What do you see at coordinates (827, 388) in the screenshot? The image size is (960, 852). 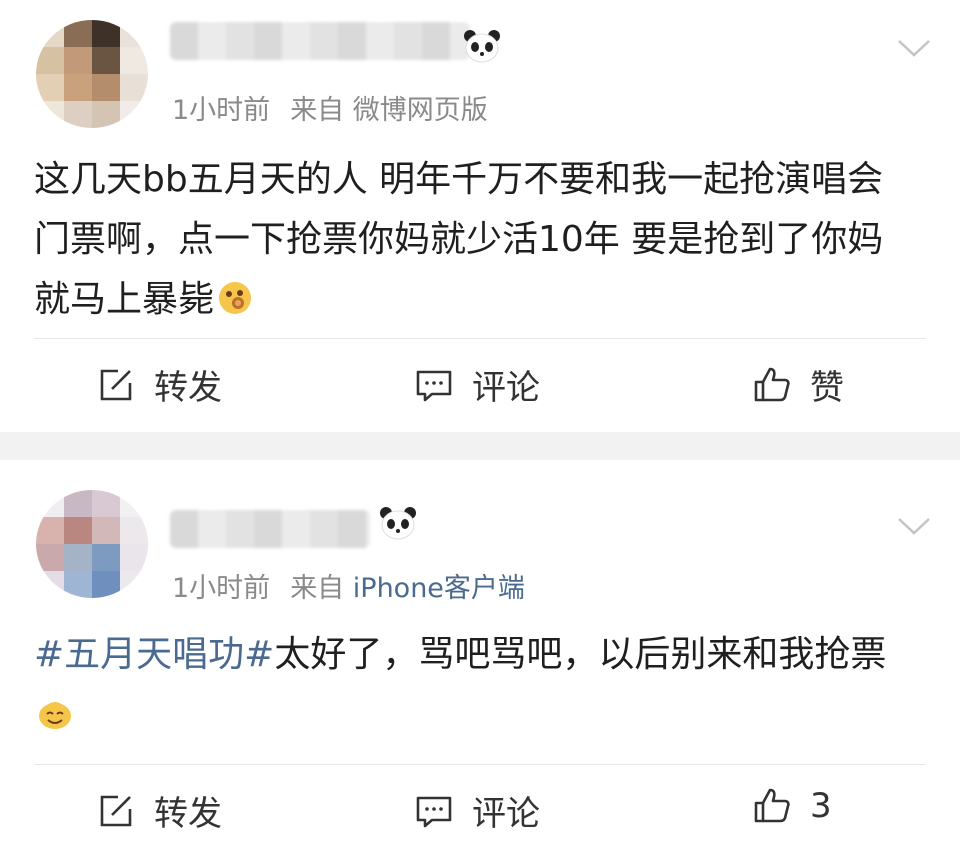 I see `like-label: 赞` at bounding box center [827, 388].